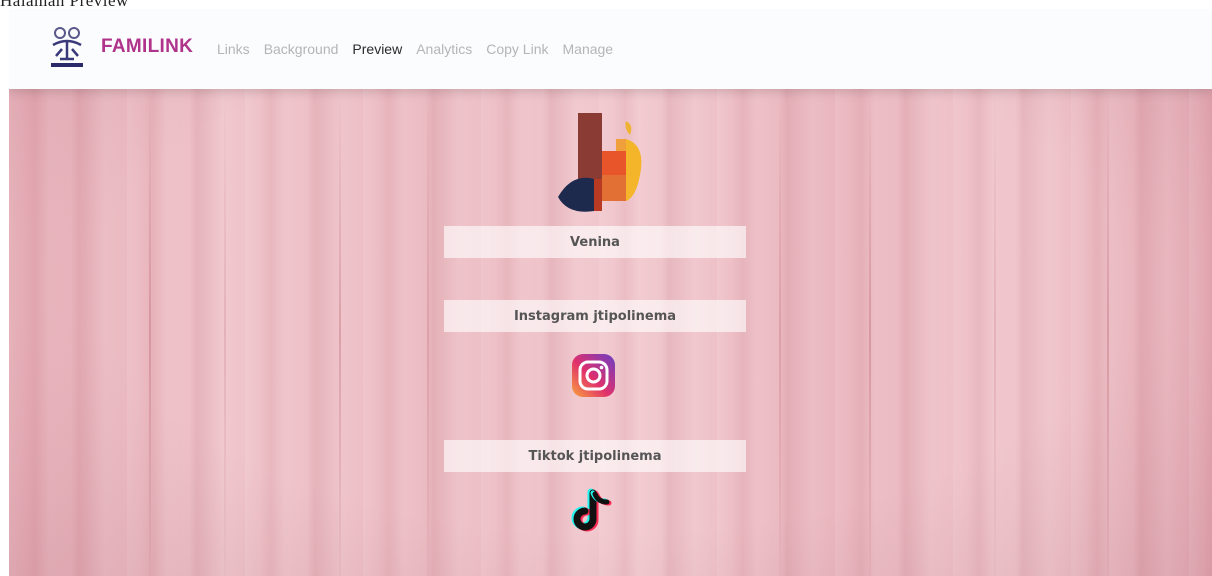 This screenshot has height=576, width=1212. What do you see at coordinates (595, 456) in the screenshot?
I see `link-button-tiktok: Tiktok jtipolinema` at bounding box center [595, 456].